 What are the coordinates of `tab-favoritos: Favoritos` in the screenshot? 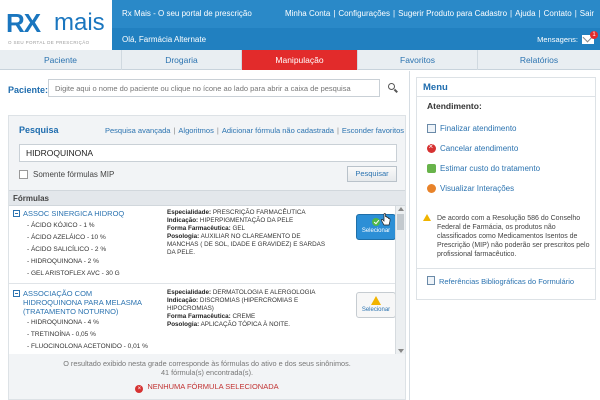 It's located at (418, 60).